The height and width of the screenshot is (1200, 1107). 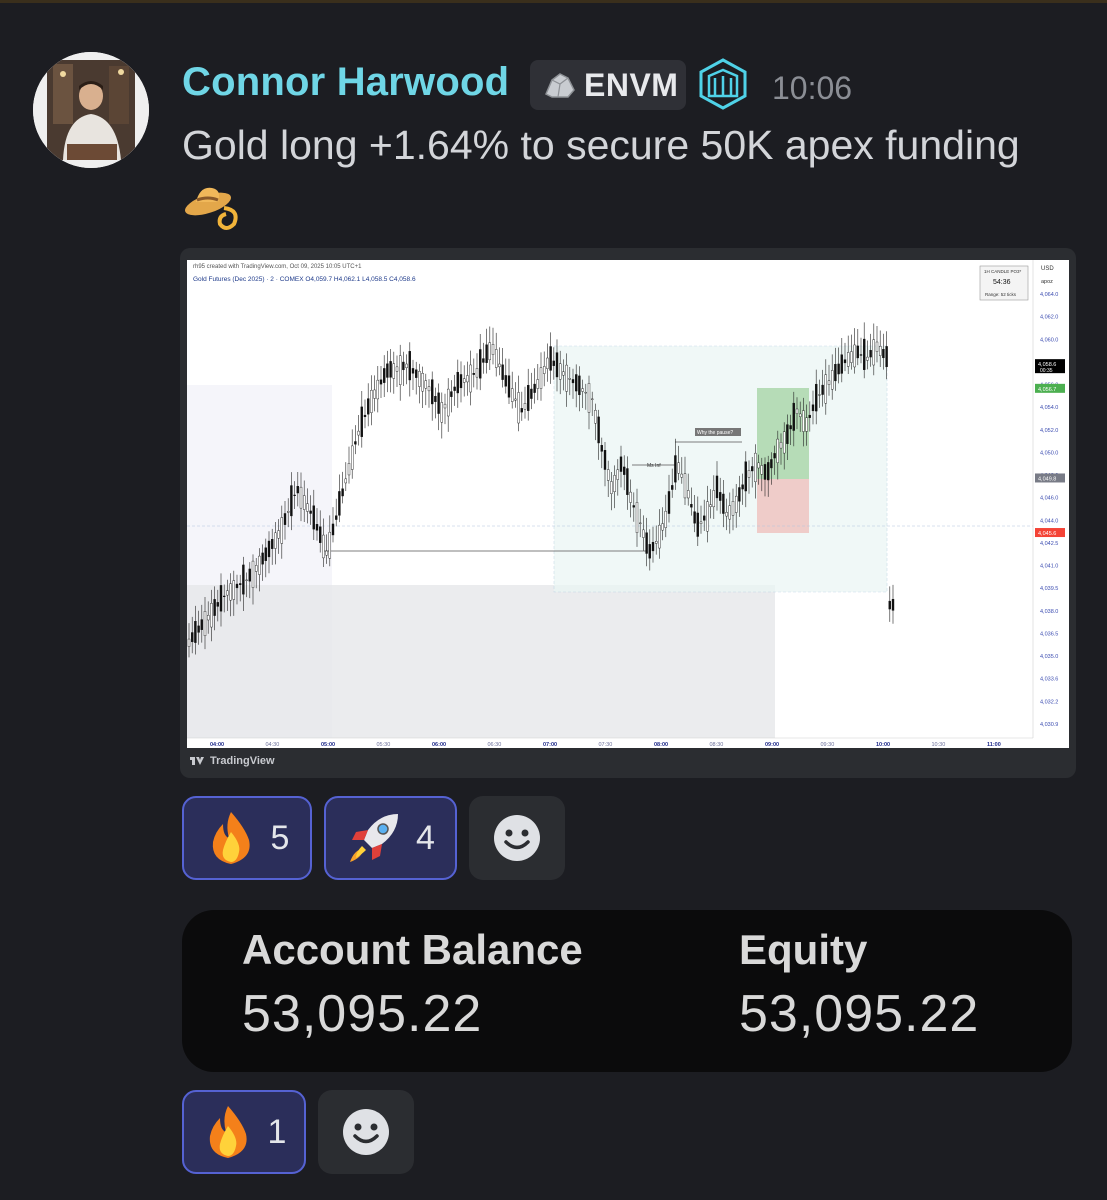 What do you see at coordinates (384, 745) in the screenshot?
I see `time-tick: 05:30` at bounding box center [384, 745].